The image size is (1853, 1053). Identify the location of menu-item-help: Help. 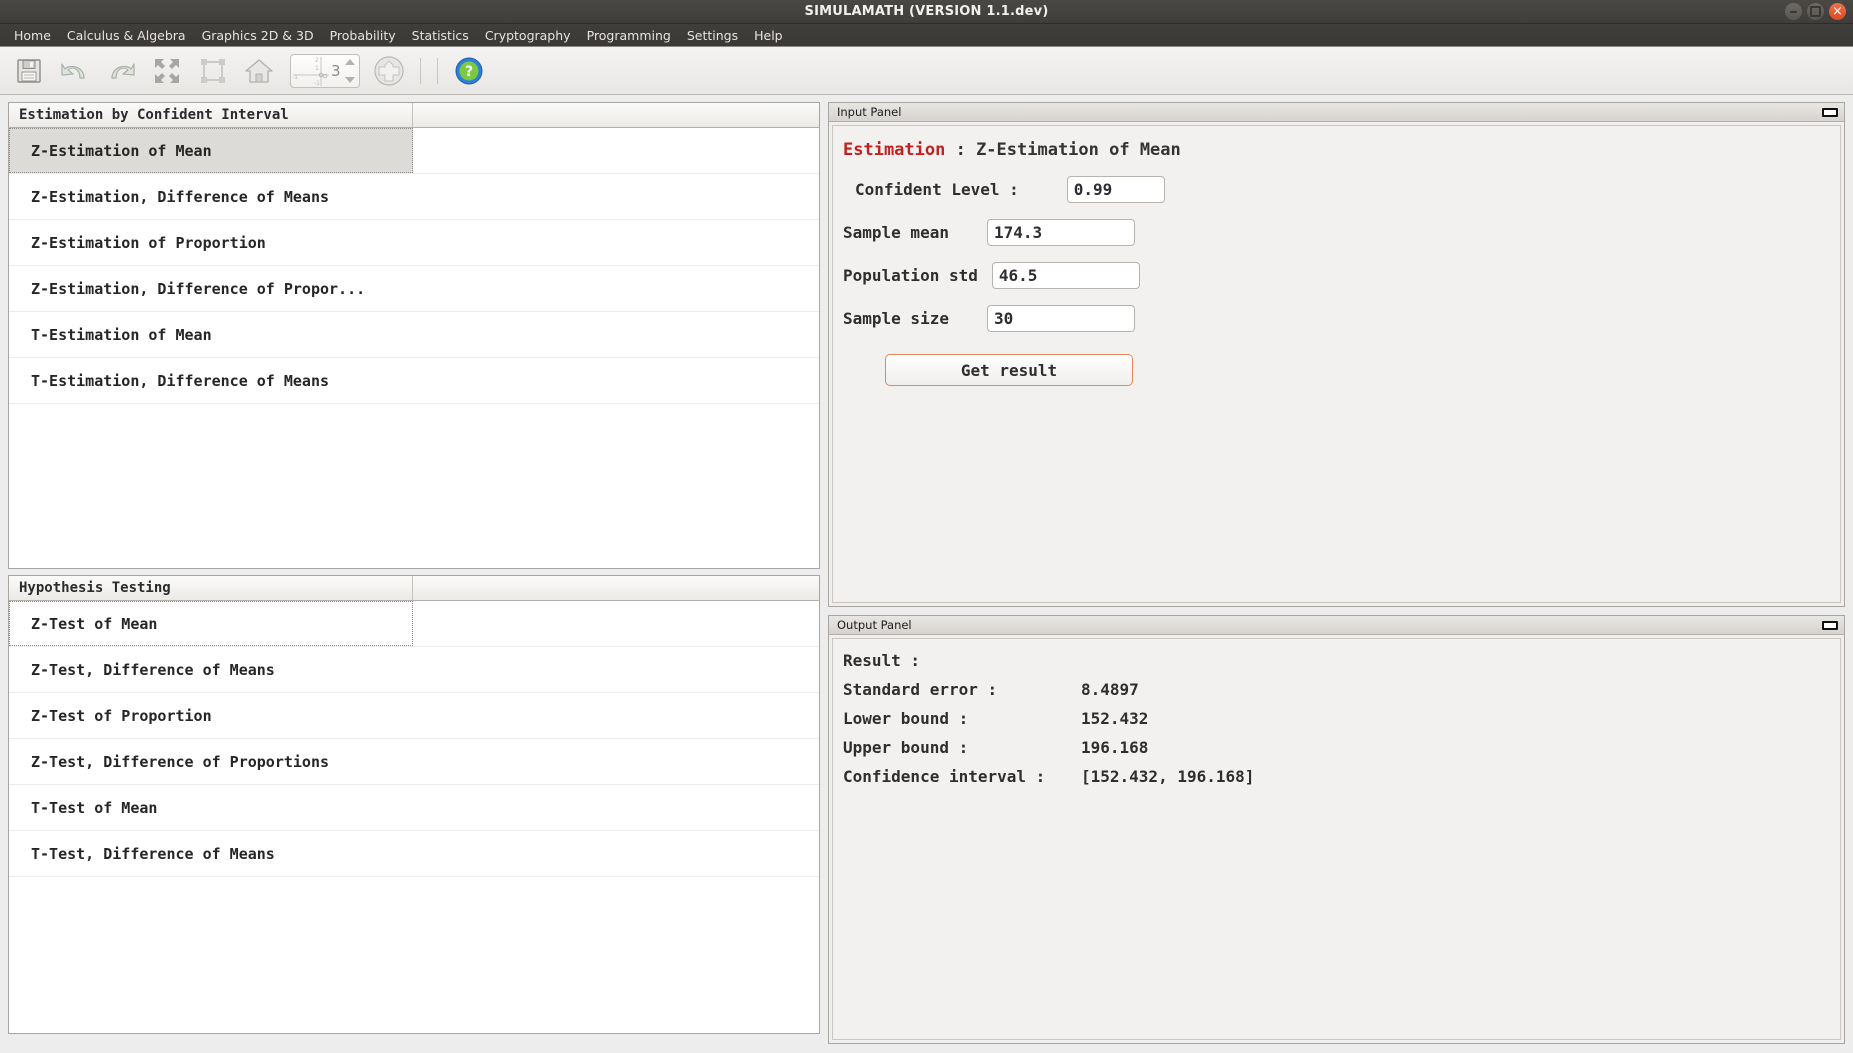
(768, 35).